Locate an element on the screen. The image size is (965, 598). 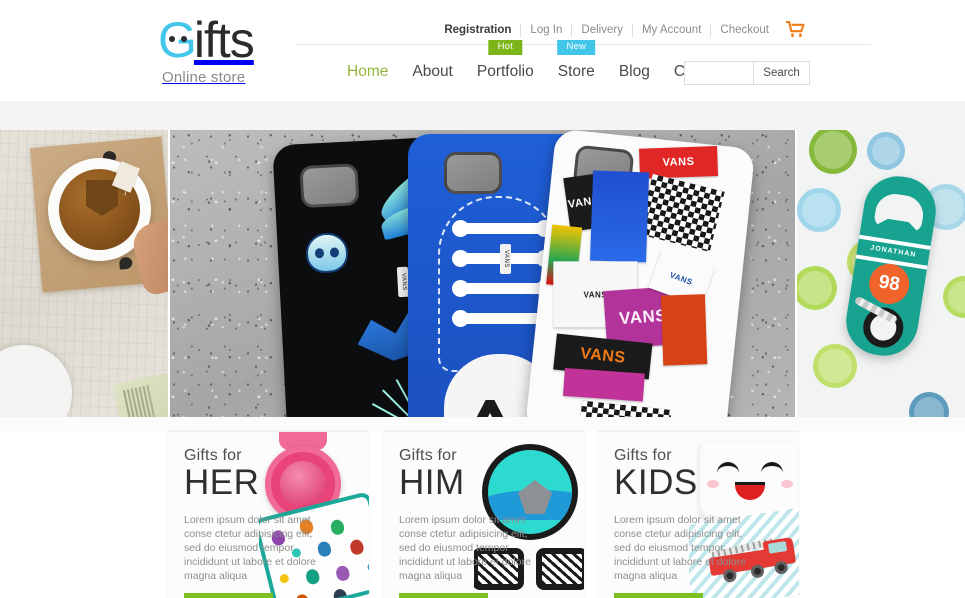
search-form: Search is located at coordinates (747, 73).